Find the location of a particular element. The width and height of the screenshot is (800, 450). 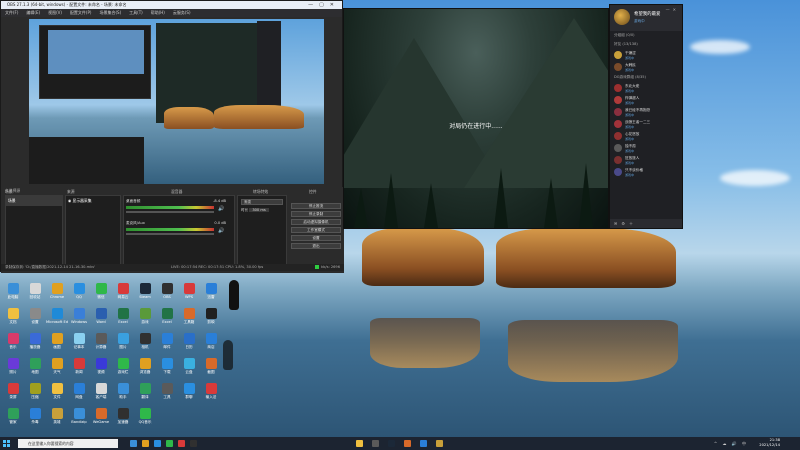

menu-item: 配置文件(P) is located at coordinates (81, 12).